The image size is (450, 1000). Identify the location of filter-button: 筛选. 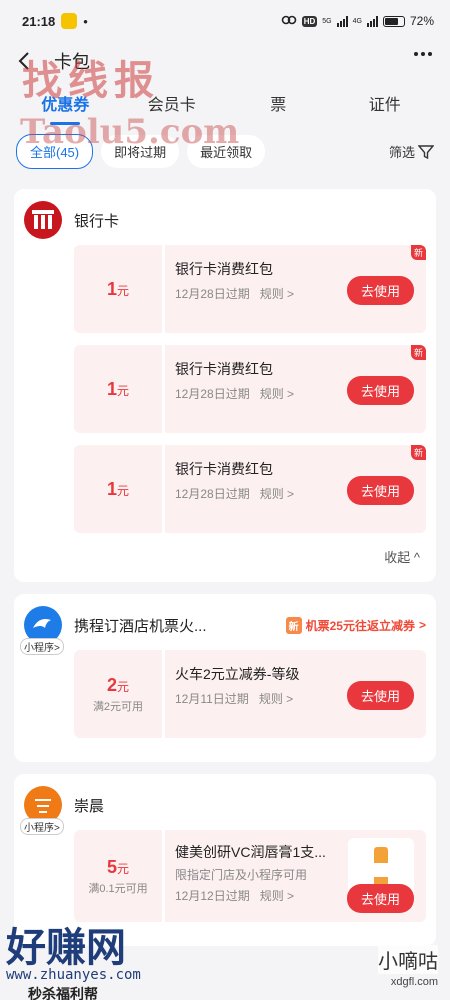
(411, 151).